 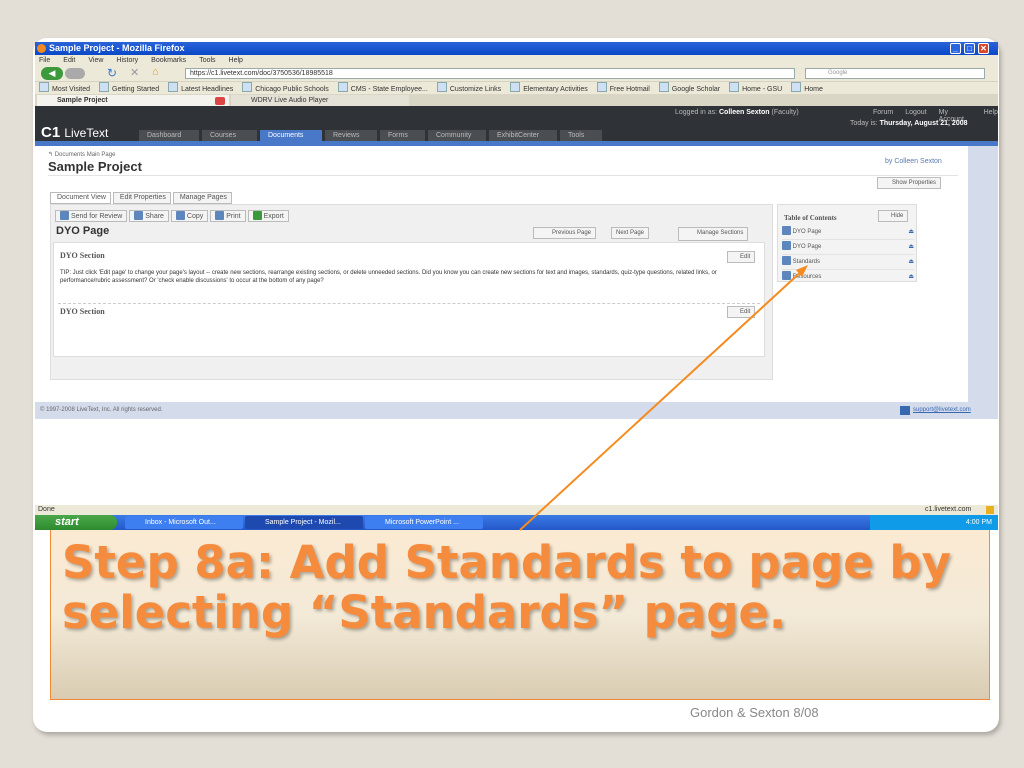 I want to click on arrow-line, so click(x=661, y=400).